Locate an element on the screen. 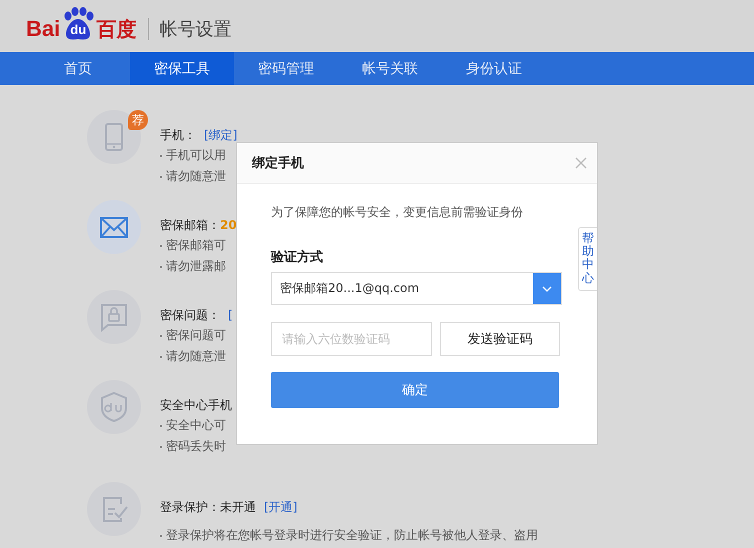 This screenshot has height=548, width=754. item-description: 密保邮箱可 is located at coordinates (196, 245).